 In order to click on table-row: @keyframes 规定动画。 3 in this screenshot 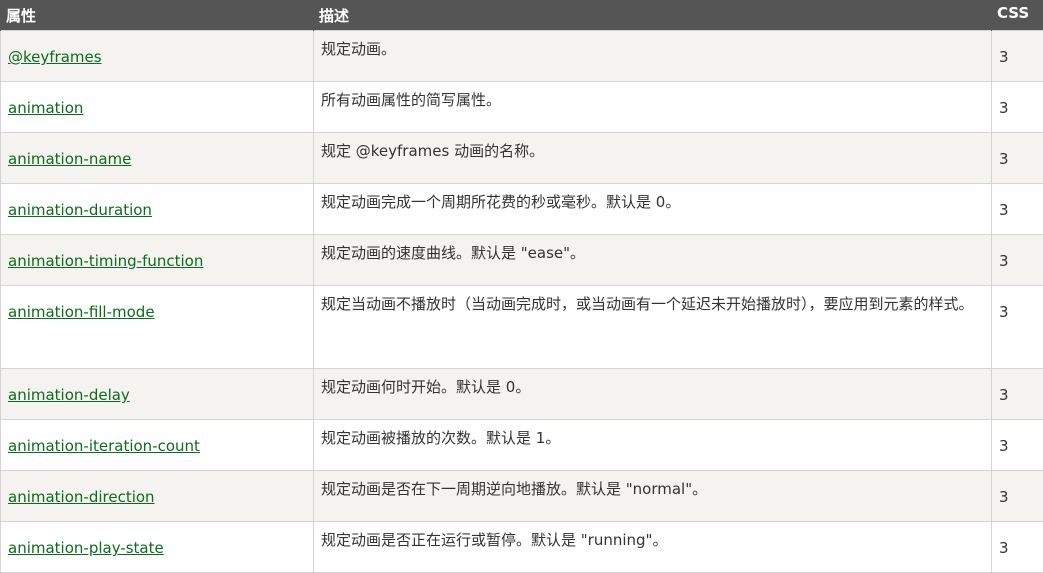, I will do `click(522, 56)`.